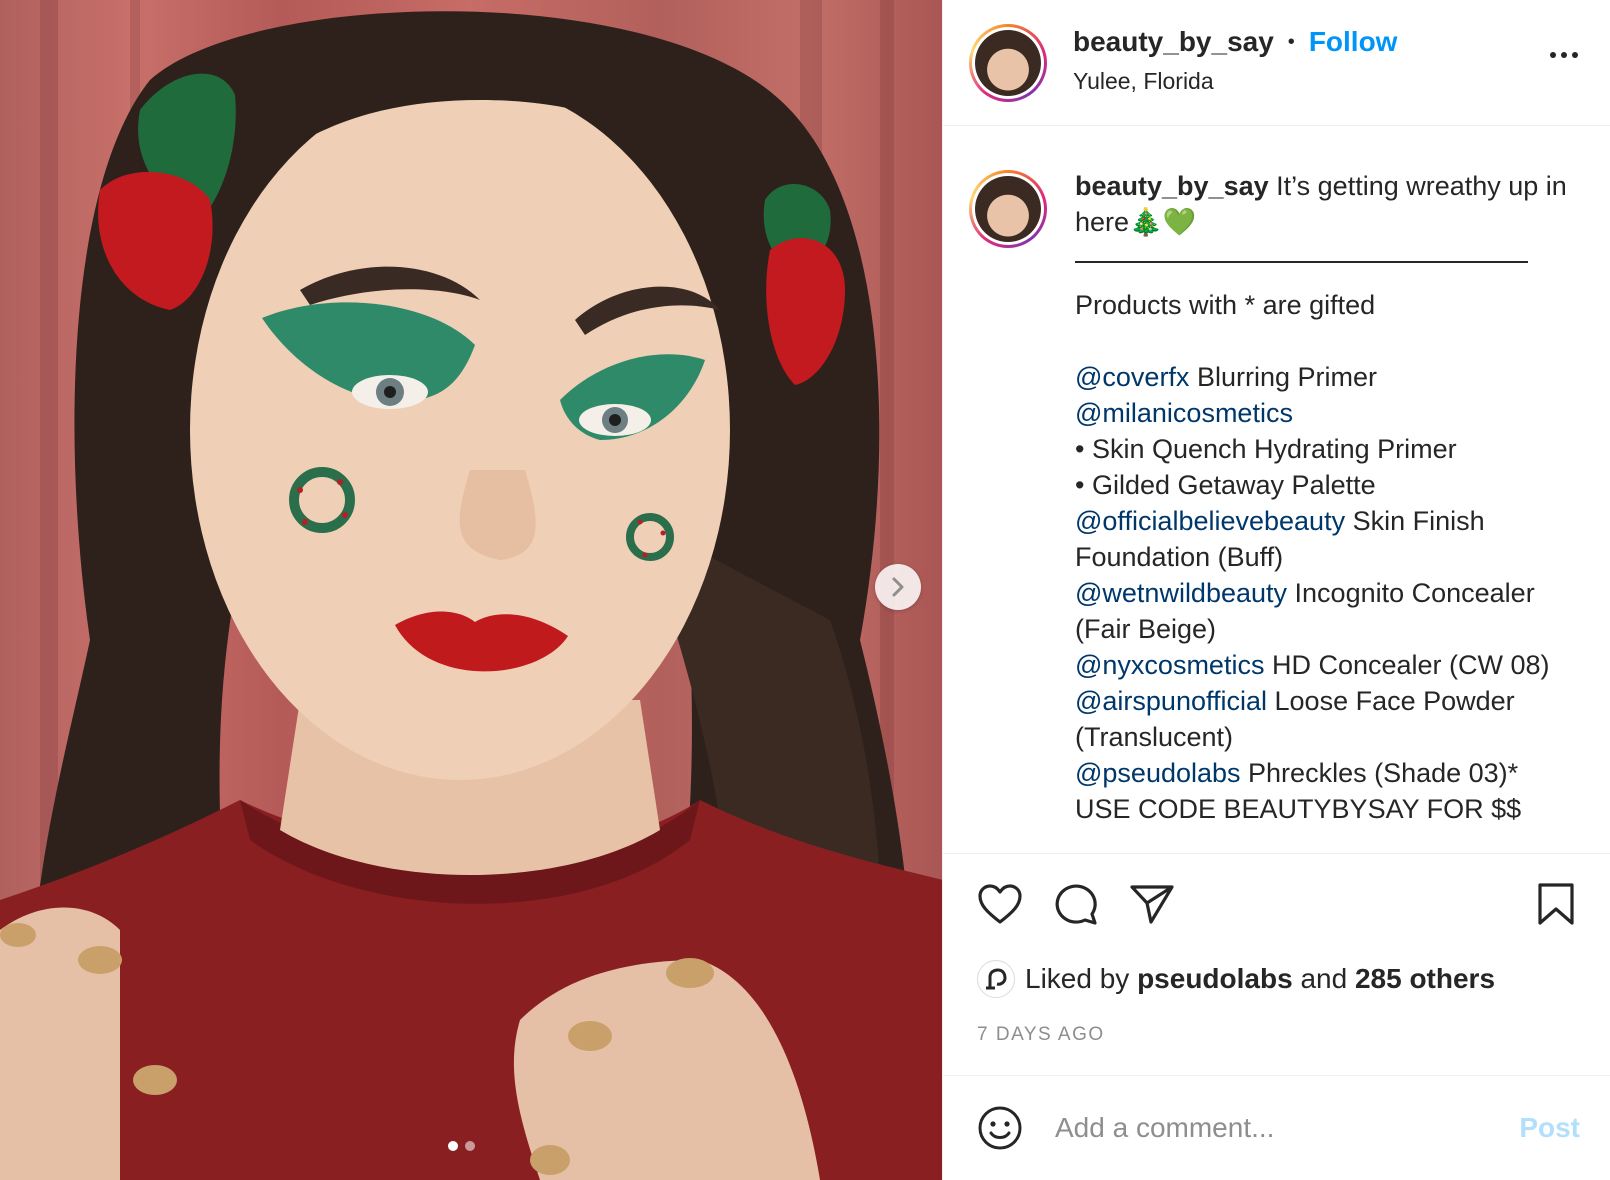 Image resolution: width=1610 pixels, height=1180 pixels. What do you see at coordinates (453, 1146) in the screenshot?
I see `slide-dot-active` at bounding box center [453, 1146].